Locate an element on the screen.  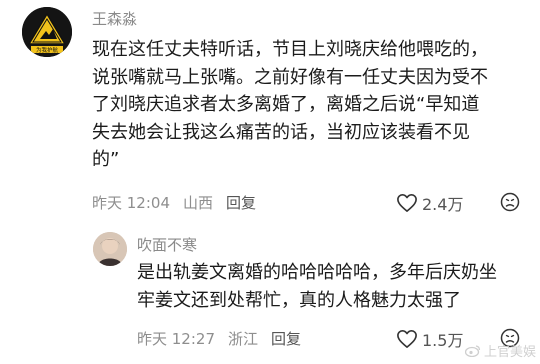
comment-time: 昨天 12:04 is located at coordinates (131, 203).